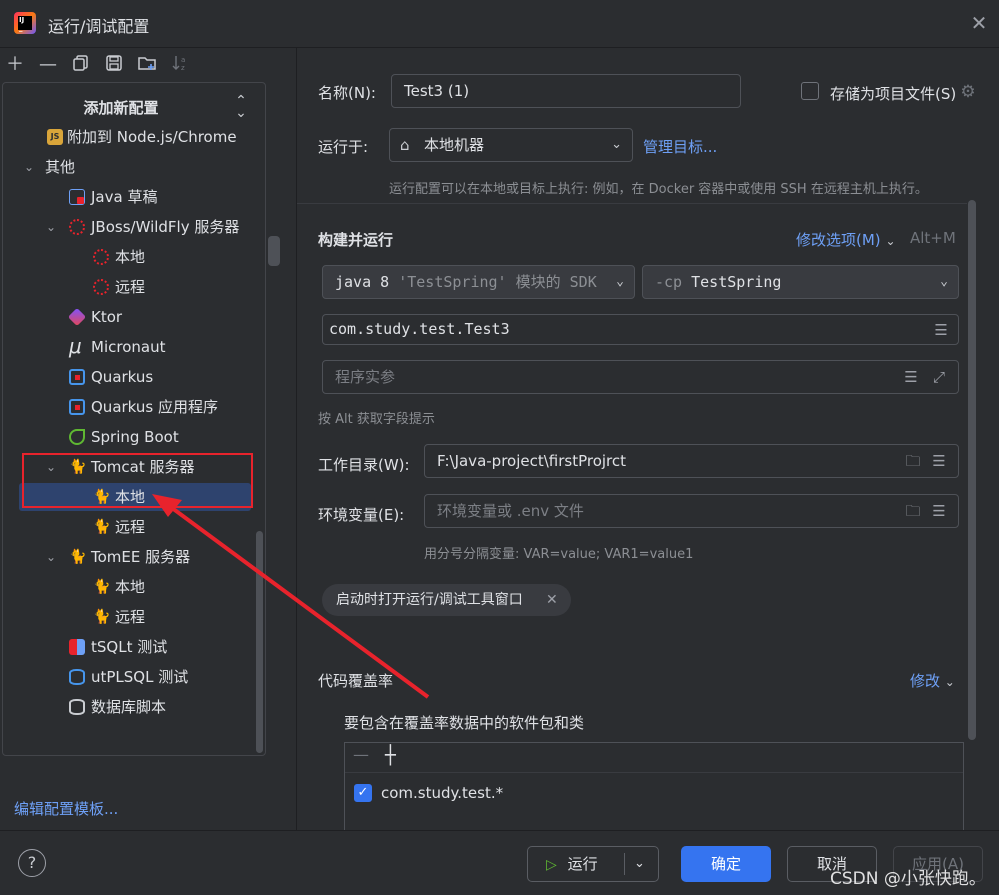  What do you see at coordinates (134, 437) in the screenshot?
I see `tree-item-spring-boot: Spring Boot` at bounding box center [134, 437].